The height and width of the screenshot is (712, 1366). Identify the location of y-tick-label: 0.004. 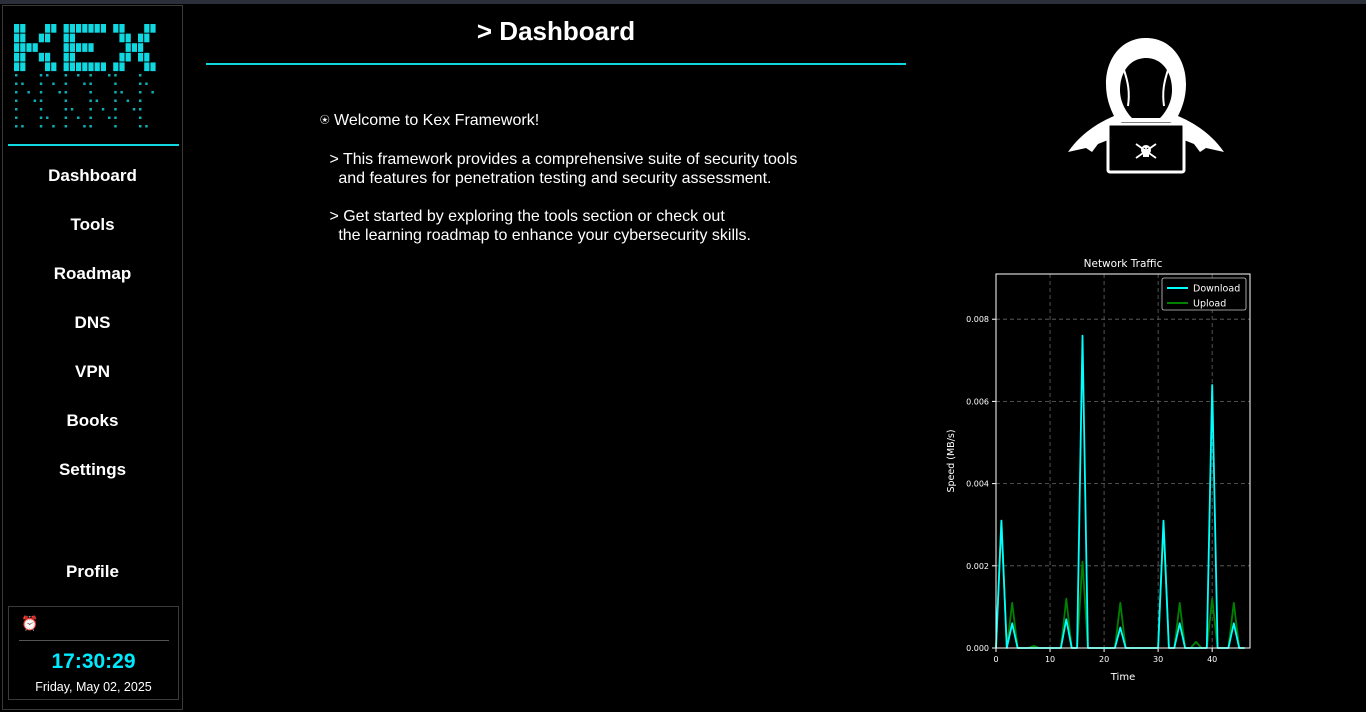
(977, 484).